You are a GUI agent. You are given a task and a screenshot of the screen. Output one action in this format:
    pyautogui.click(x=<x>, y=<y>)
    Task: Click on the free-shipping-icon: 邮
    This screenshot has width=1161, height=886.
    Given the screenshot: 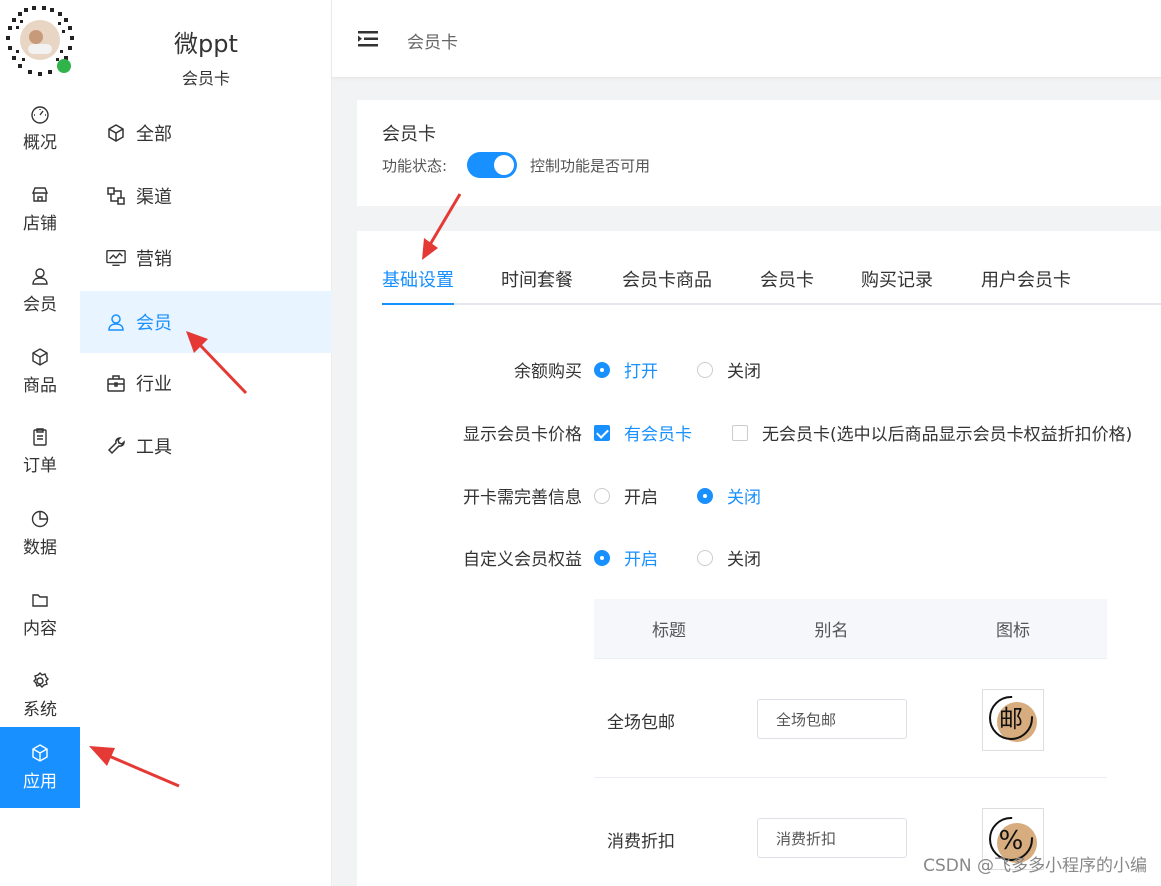 What is the action you would take?
    pyautogui.click(x=1013, y=719)
    